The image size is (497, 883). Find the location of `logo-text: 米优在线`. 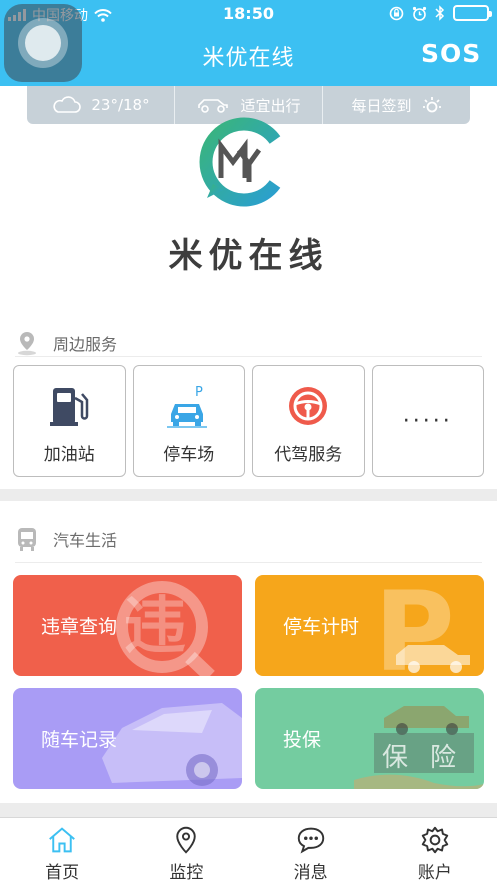

logo-text: 米优在线 is located at coordinates (248, 256).